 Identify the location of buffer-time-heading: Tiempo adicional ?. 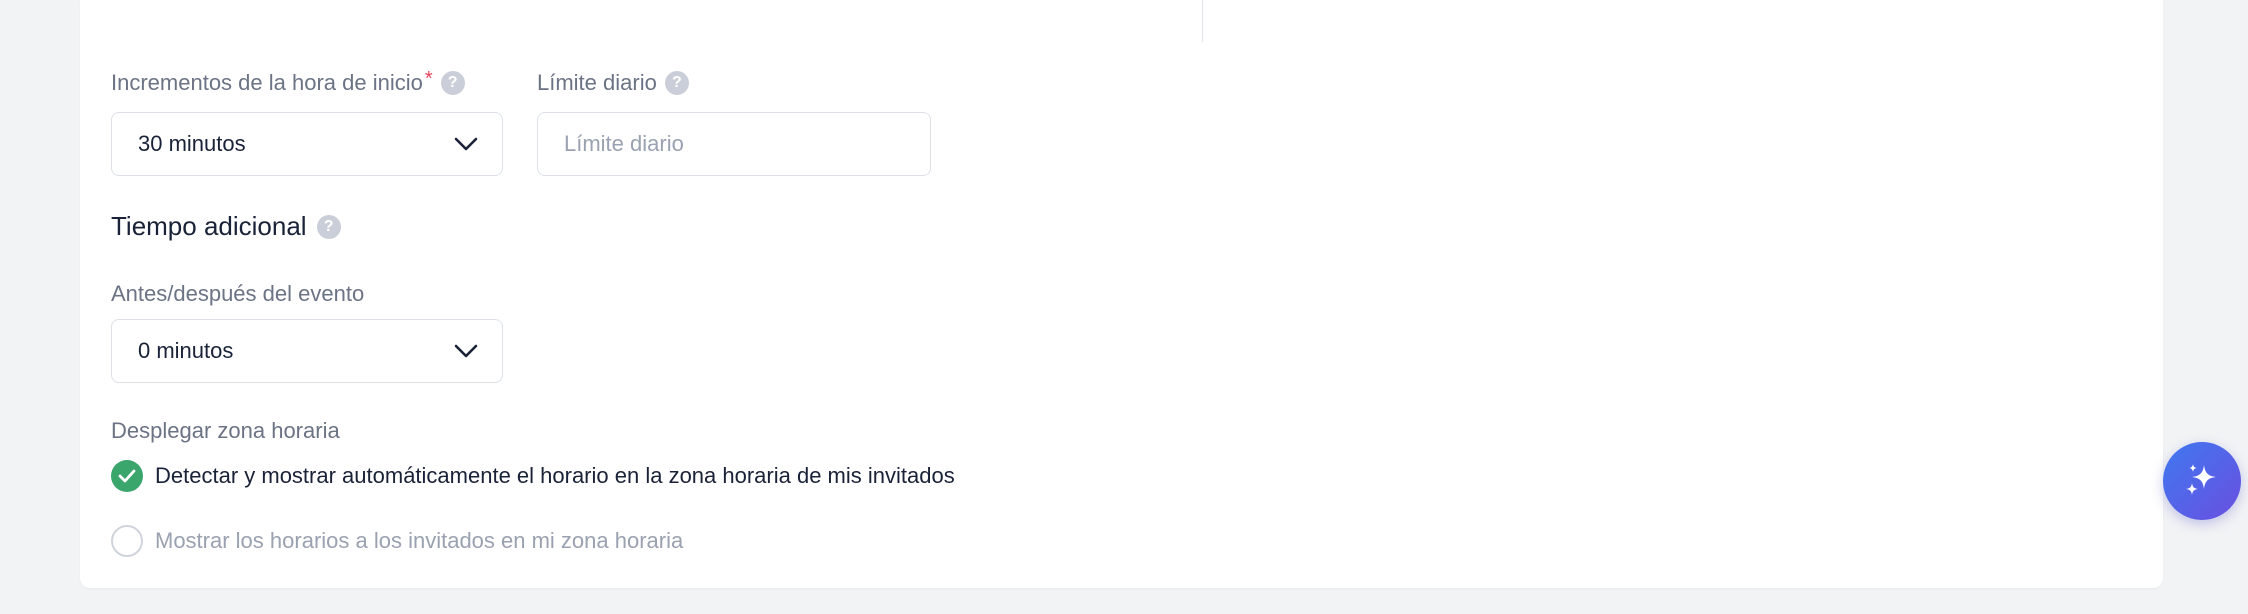
(226, 226).